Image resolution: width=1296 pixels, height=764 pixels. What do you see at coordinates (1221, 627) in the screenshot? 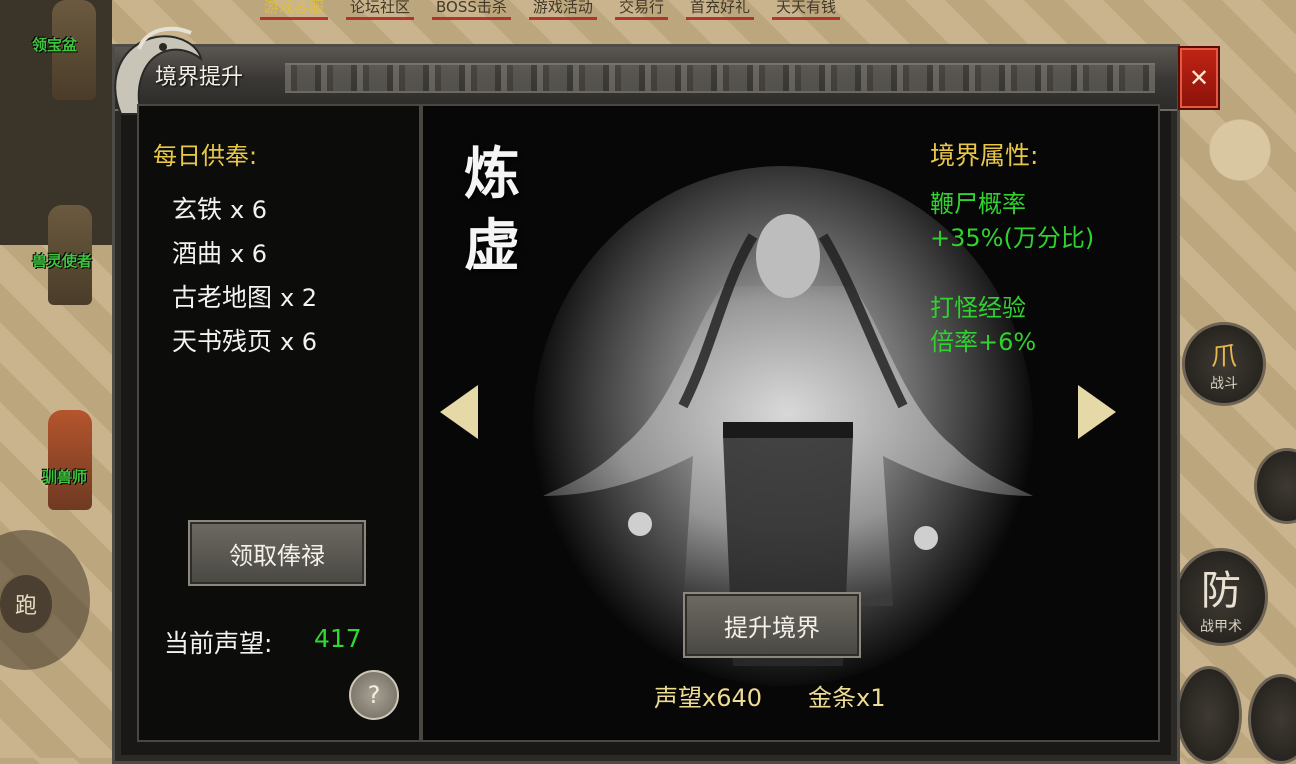
I see `skill-label: 战甲术` at bounding box center [1221, 627].